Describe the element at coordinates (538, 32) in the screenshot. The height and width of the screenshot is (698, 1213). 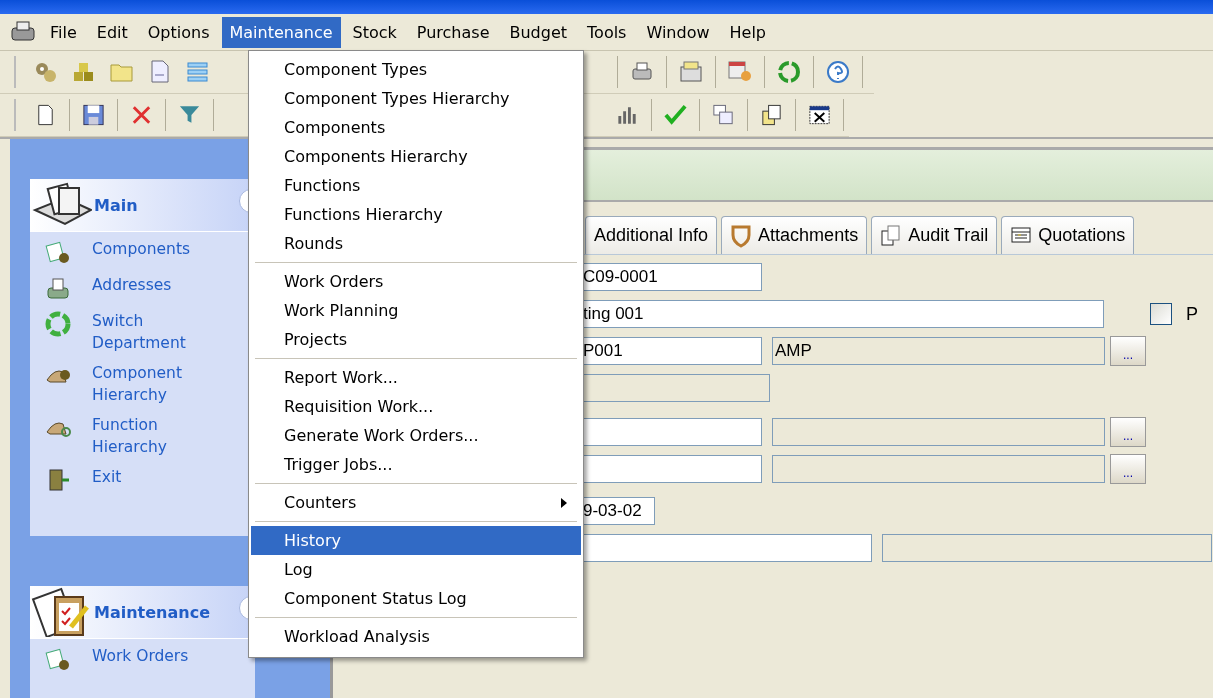
I see `menu-item: Budget` at that location.